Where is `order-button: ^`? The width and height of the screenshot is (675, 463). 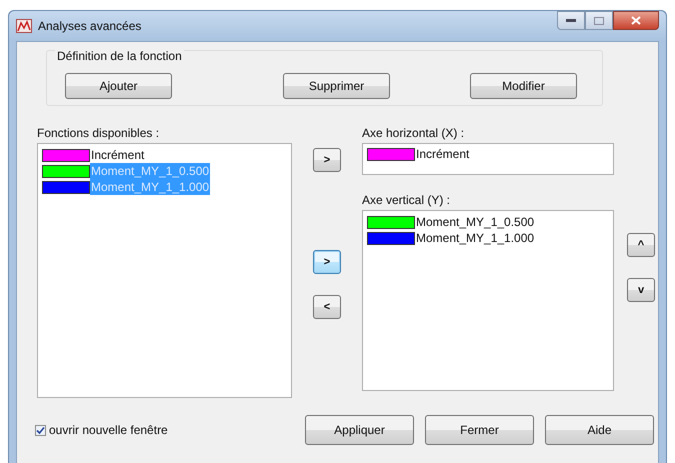 order-button: ^ is located at coordinates (641, 245).